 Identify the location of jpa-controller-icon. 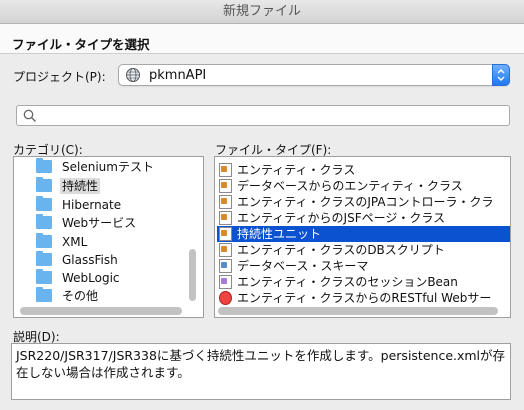
(225, 202).